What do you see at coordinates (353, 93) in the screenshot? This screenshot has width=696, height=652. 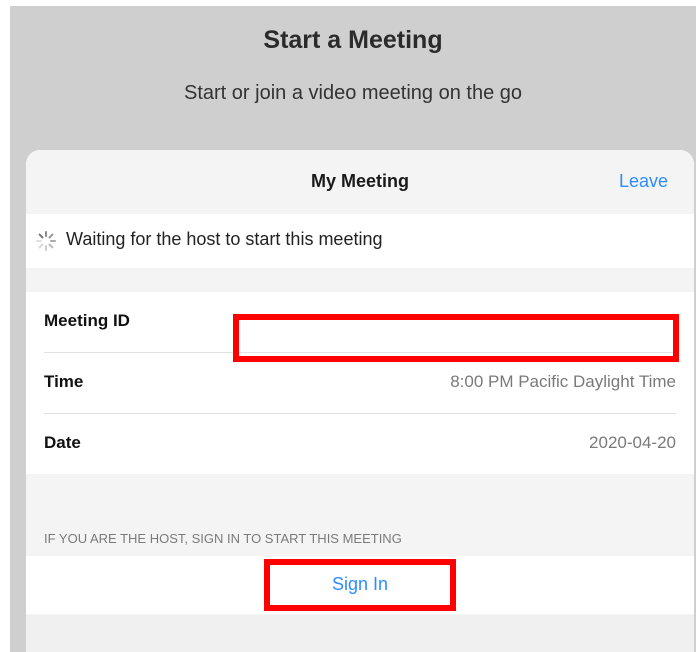 I see `page-subtitle: Start or join a video meeting on the go` at bounding box center [353, 93].